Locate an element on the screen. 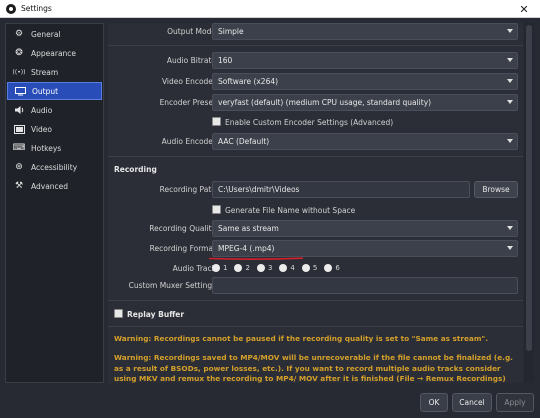 The width and height of the screenshot is (540, 418). sidebar-item-output: Output is located at coordinates (54, 91).